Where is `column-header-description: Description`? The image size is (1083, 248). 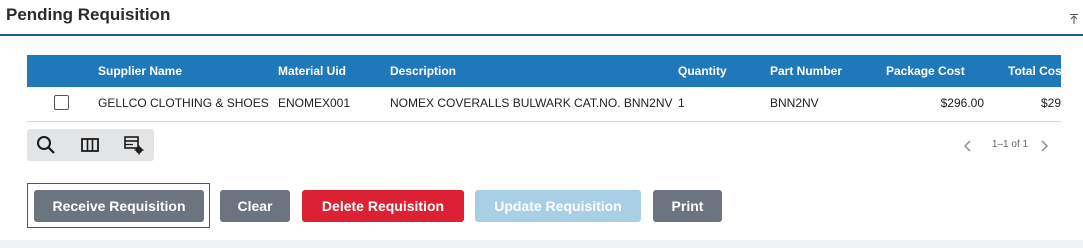 column-header-description: Description is located at coordinates (423, 71).